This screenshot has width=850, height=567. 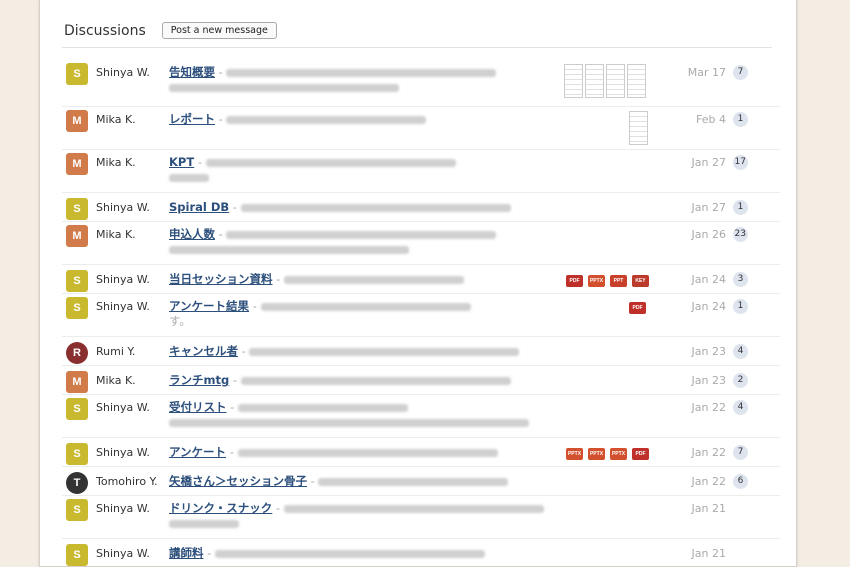 I want to click on header-divider, so click(x=417, y=47).